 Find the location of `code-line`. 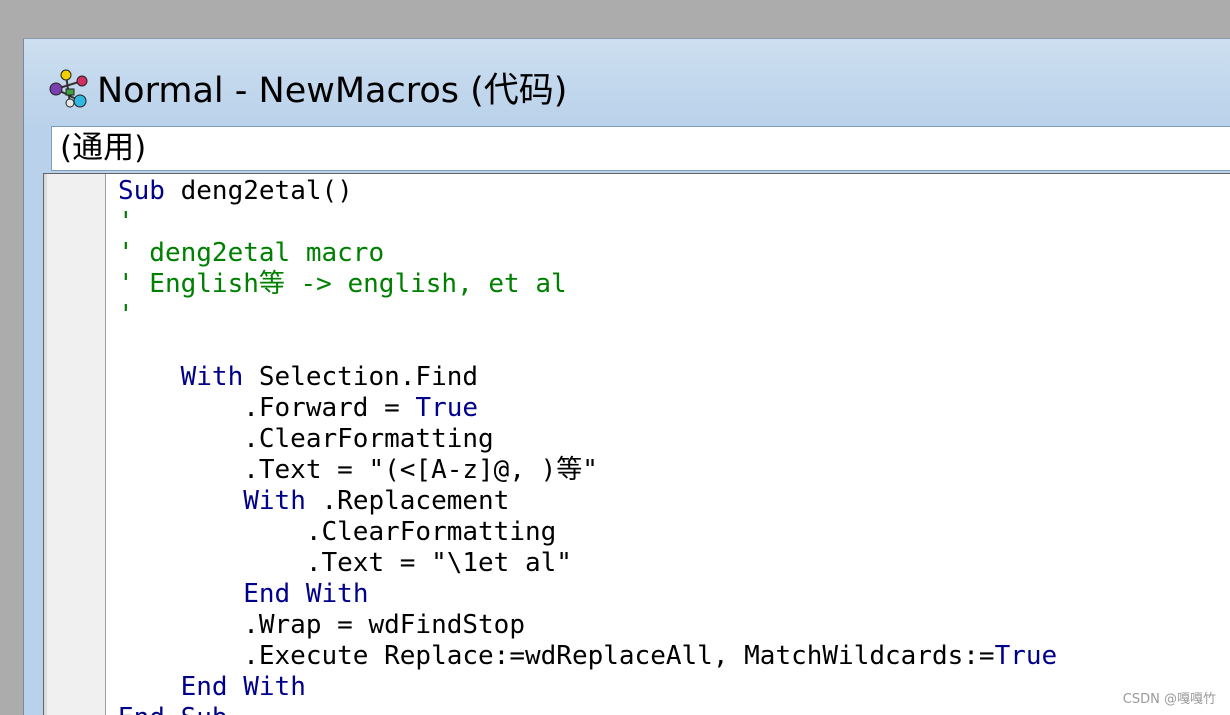

code-line is located at coordinates (587, 346).